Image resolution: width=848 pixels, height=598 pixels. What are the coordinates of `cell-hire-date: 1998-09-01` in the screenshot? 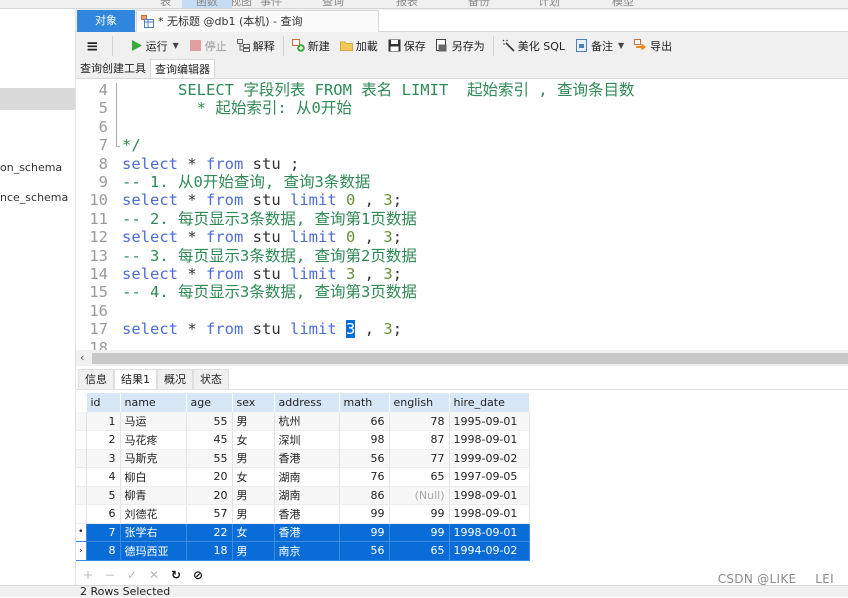 It's located at (489, 495).